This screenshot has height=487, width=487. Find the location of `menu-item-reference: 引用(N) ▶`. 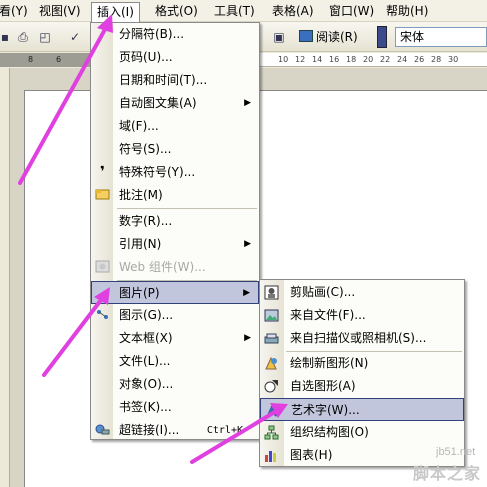

menu-item-reference: 引用(N) ▶ is located at coordinates (175, 244).